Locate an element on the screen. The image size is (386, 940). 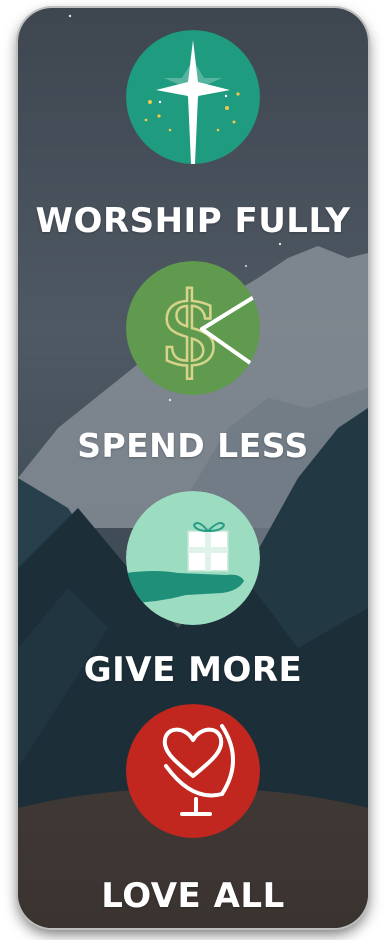
worship-fully-label: WORSHIP FULLY is located at coordinates (193, 221).